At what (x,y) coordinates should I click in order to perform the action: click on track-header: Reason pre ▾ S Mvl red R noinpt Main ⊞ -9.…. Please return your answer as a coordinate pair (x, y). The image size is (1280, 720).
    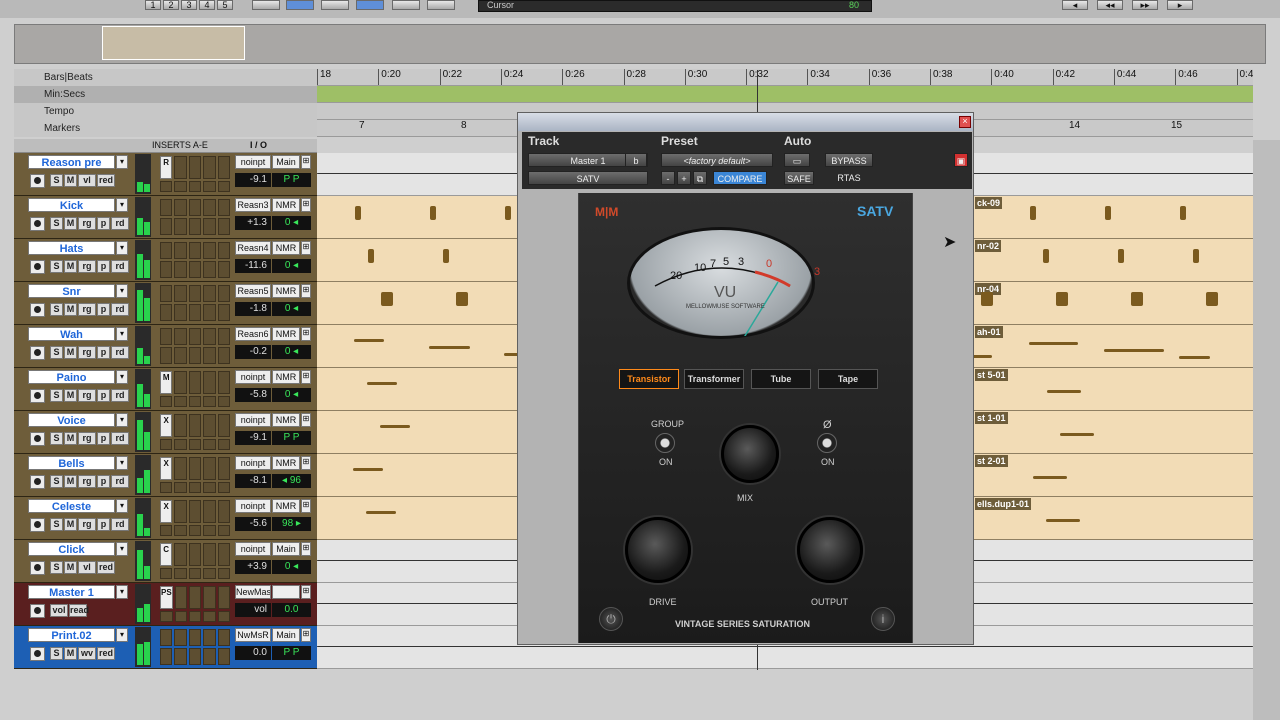
    Looking at the image, I should click on (165, 174).